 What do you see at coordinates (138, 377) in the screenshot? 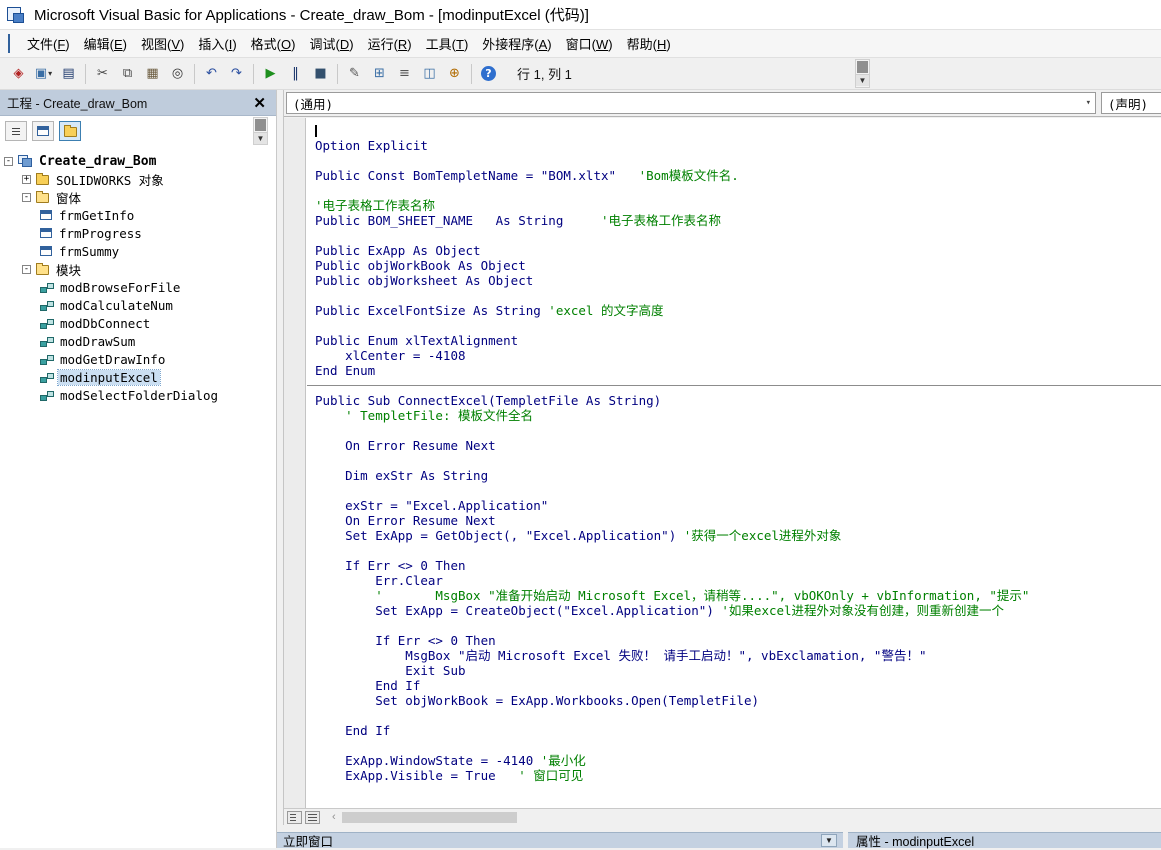
I see `tree-item-modinputExcel: modinputExcel` at bounding box center [138, 377].